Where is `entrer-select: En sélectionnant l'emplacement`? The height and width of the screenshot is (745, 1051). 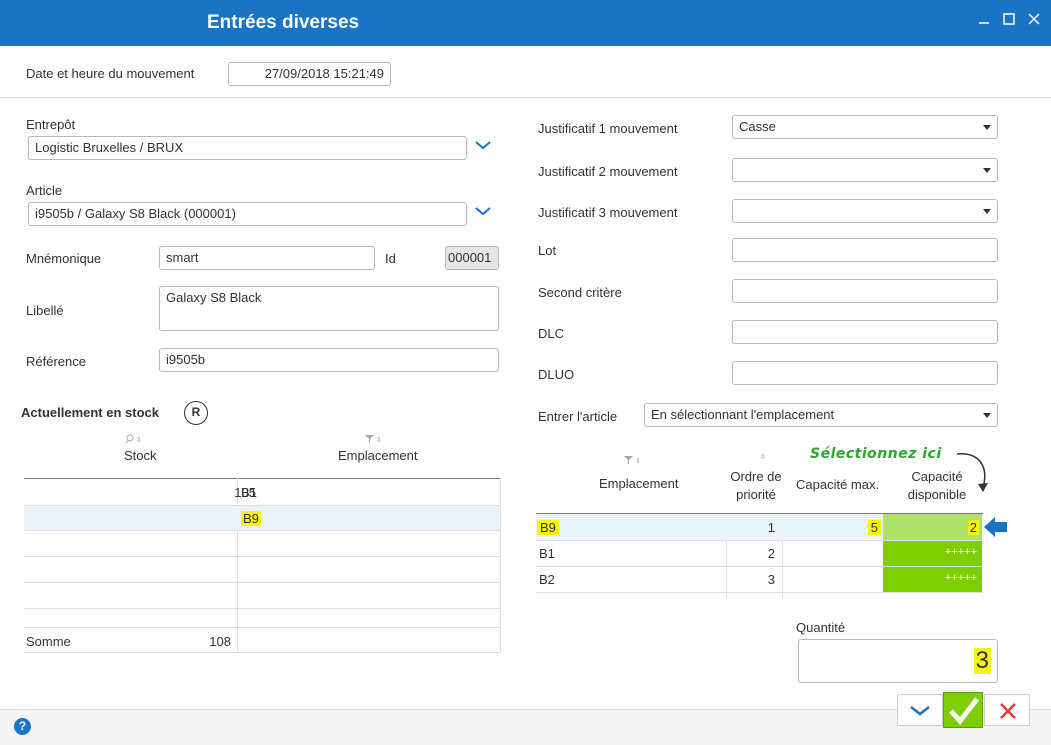 entrer-select: En sélectionnant l'emplacement is located at coordinates (821, 415).